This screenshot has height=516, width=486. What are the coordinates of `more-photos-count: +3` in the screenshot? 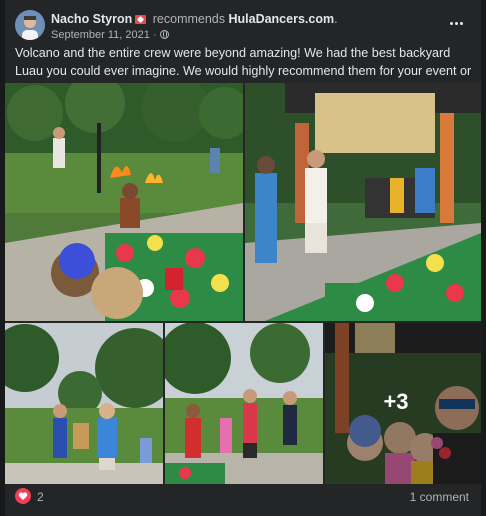 It's located at (396, 401).